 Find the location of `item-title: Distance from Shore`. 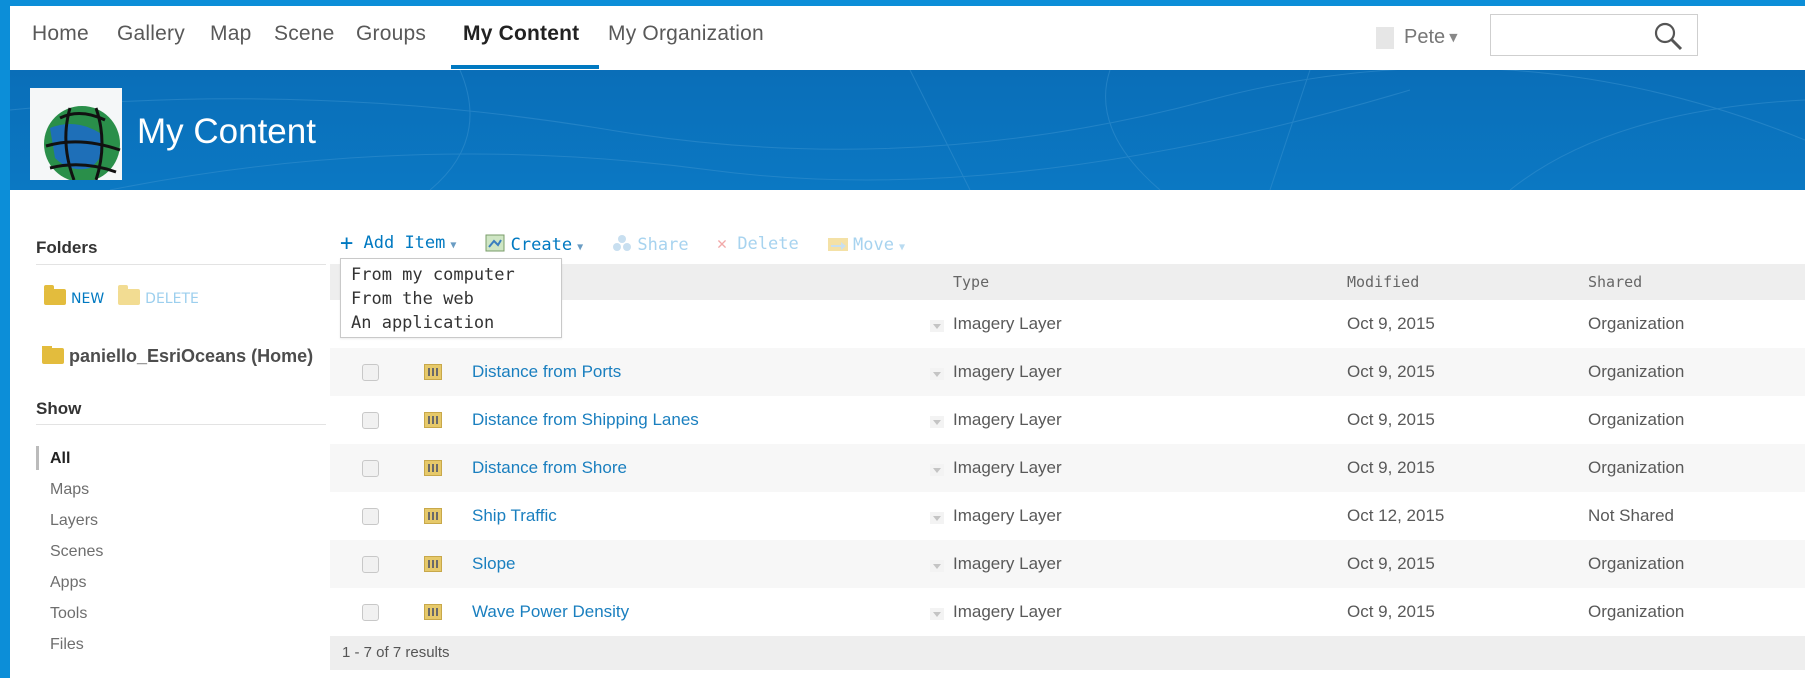

item-title: Distance from Shore is located at coordinates (549, 468).